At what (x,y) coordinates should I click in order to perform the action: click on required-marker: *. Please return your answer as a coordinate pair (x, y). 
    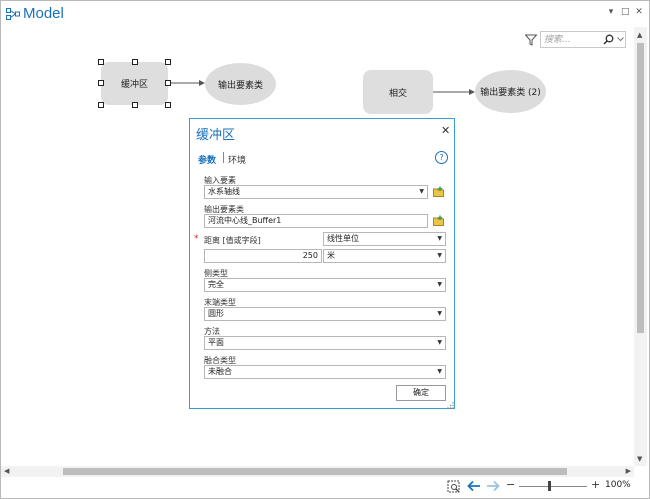
    Looking at the image, I should click on (196, 239).